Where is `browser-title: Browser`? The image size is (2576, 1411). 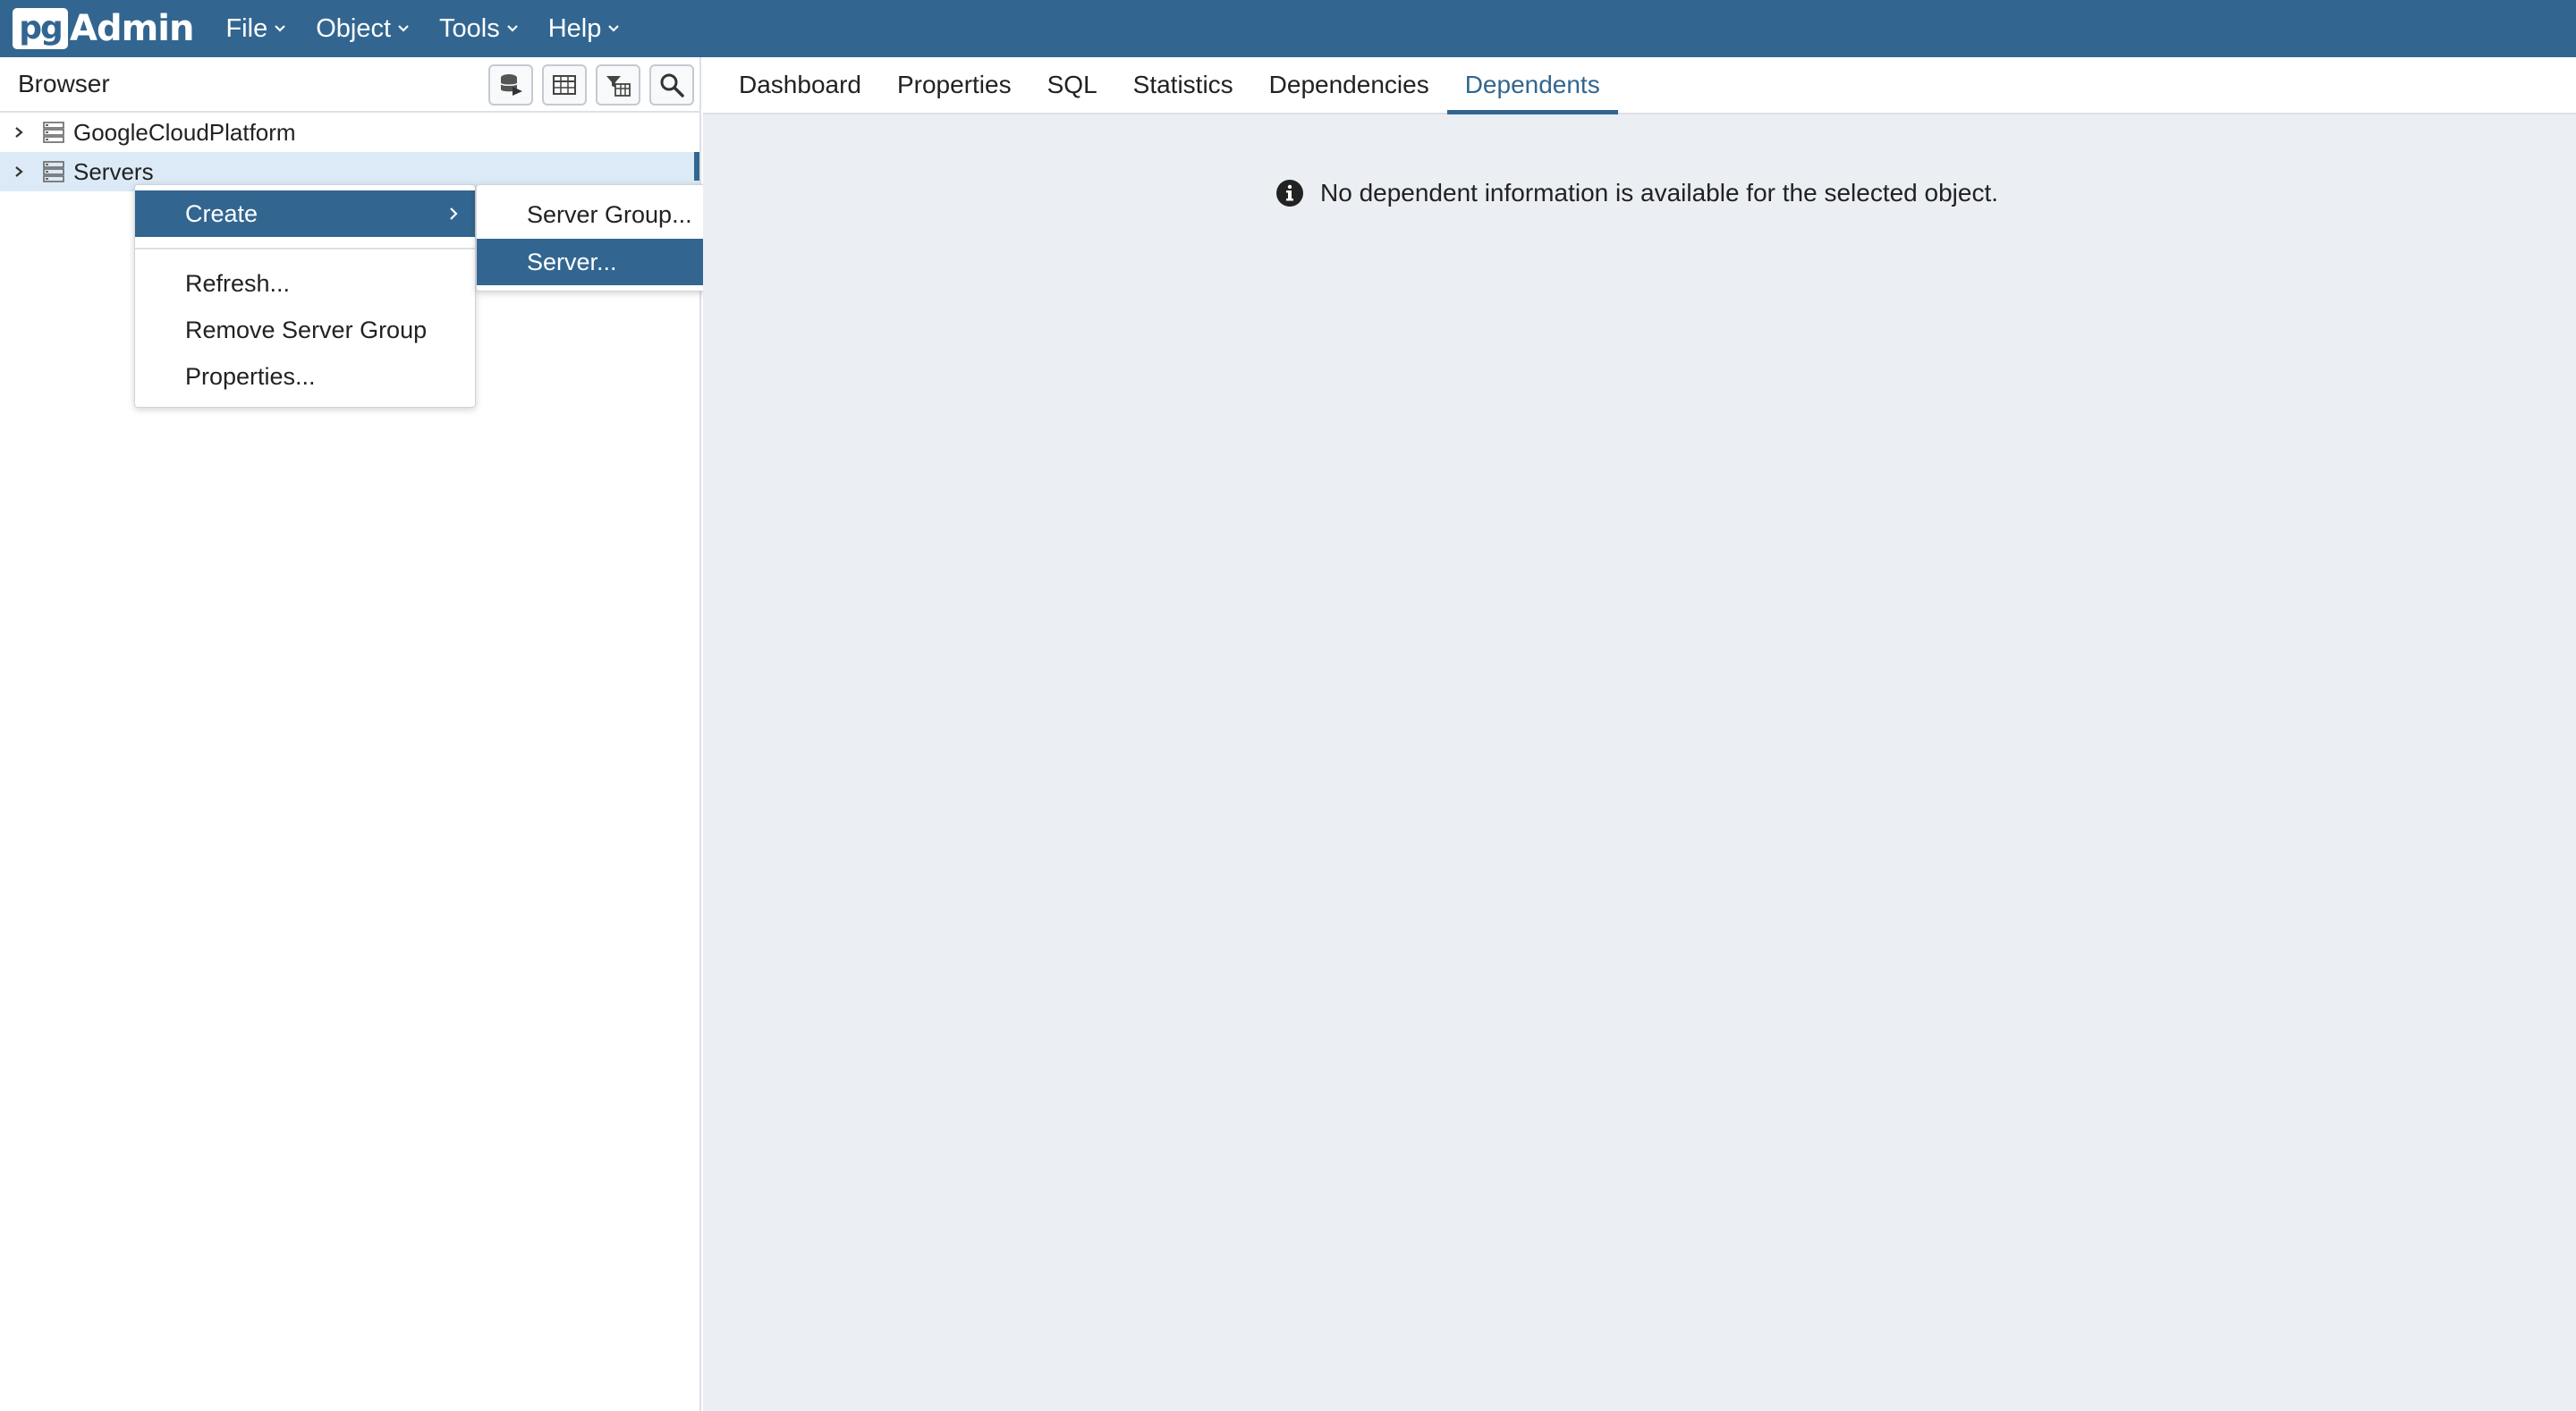 browser-title: Browser is located at coordinates (64, 83).